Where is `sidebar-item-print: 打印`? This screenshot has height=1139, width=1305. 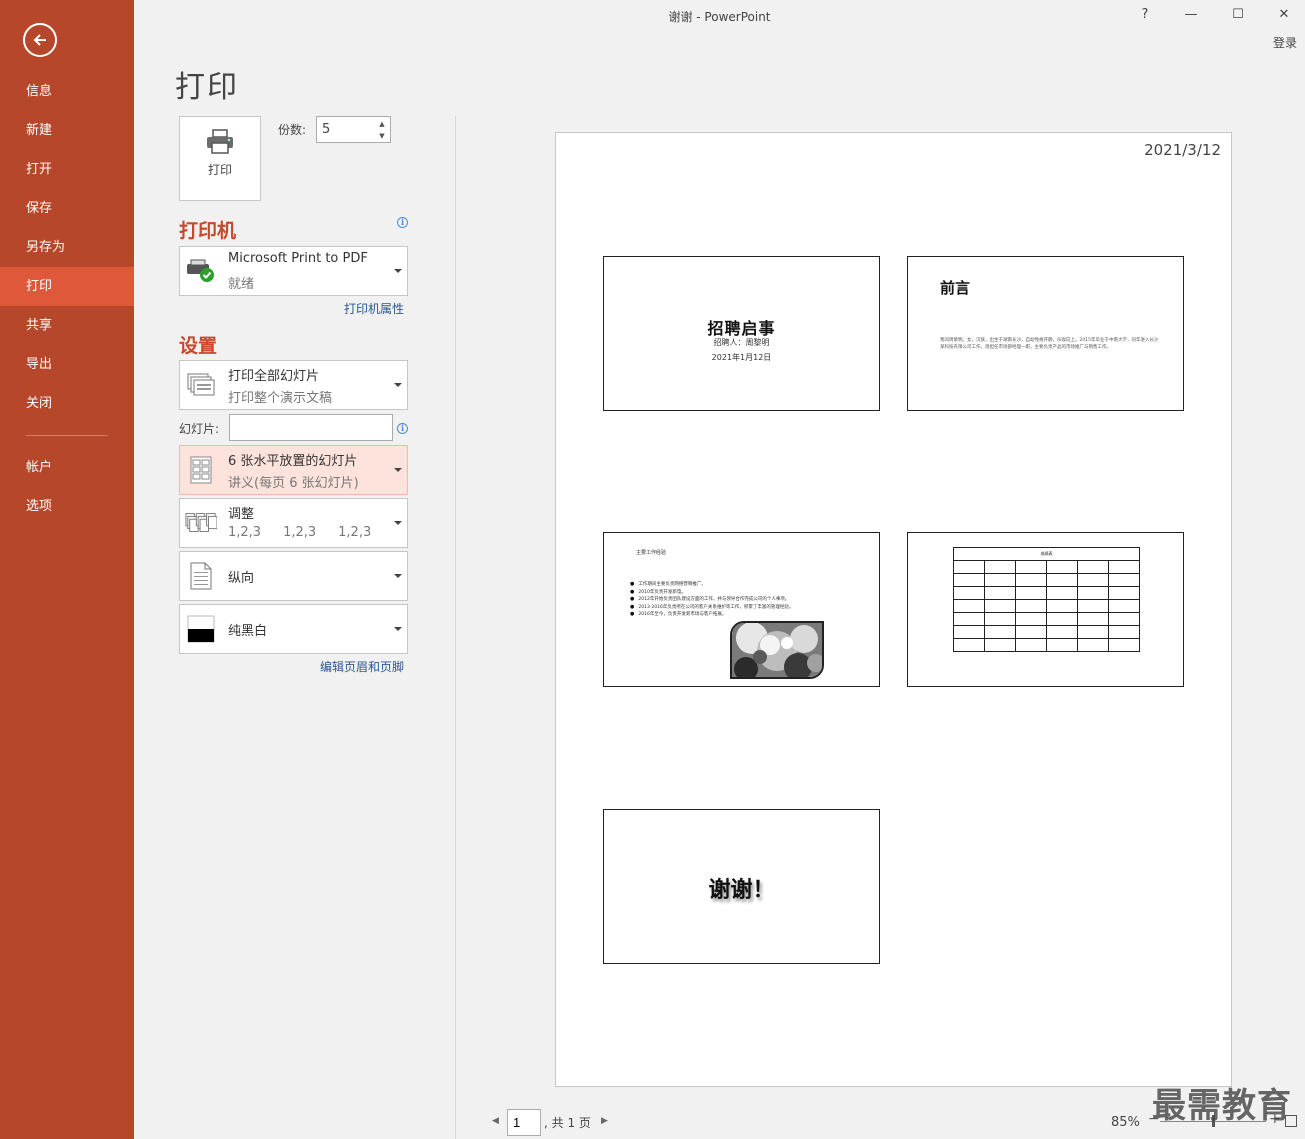 sidebar-item-print: 打印 is located at coordinates (67, 286).